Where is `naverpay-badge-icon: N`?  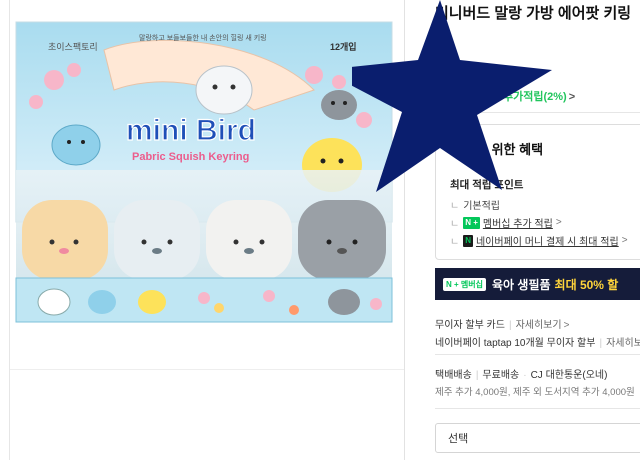
naverpay-badge-icon: N is located at coordinates (468, 240).